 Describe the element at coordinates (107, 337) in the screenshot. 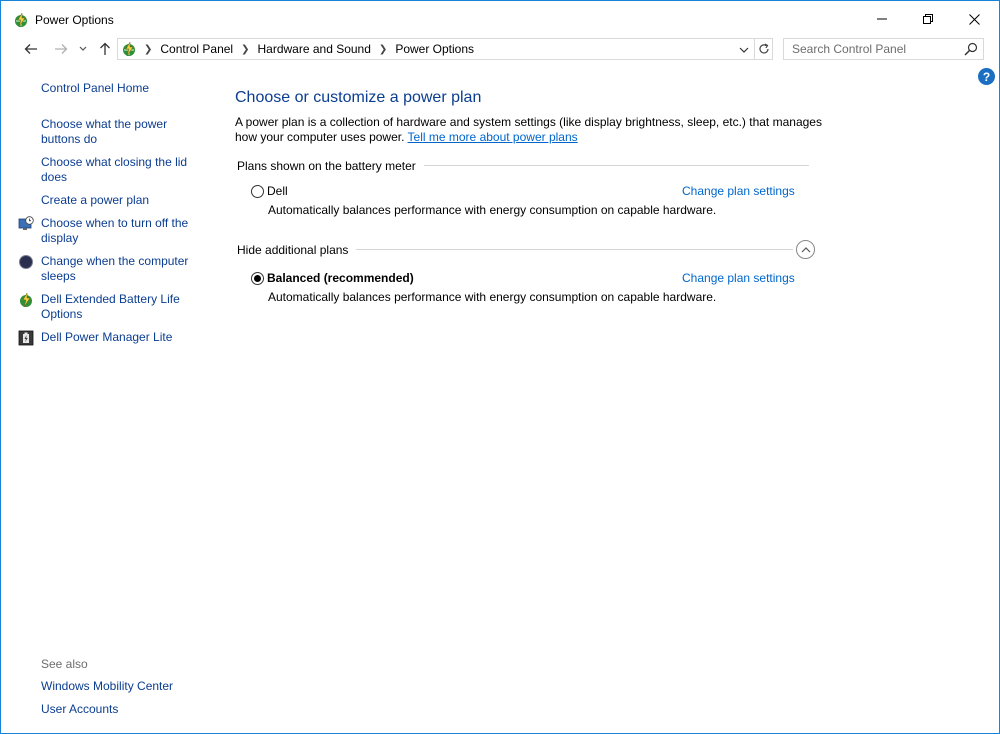

I see `dell-power-manager-label: Dell Power Manager Lite` at that location.